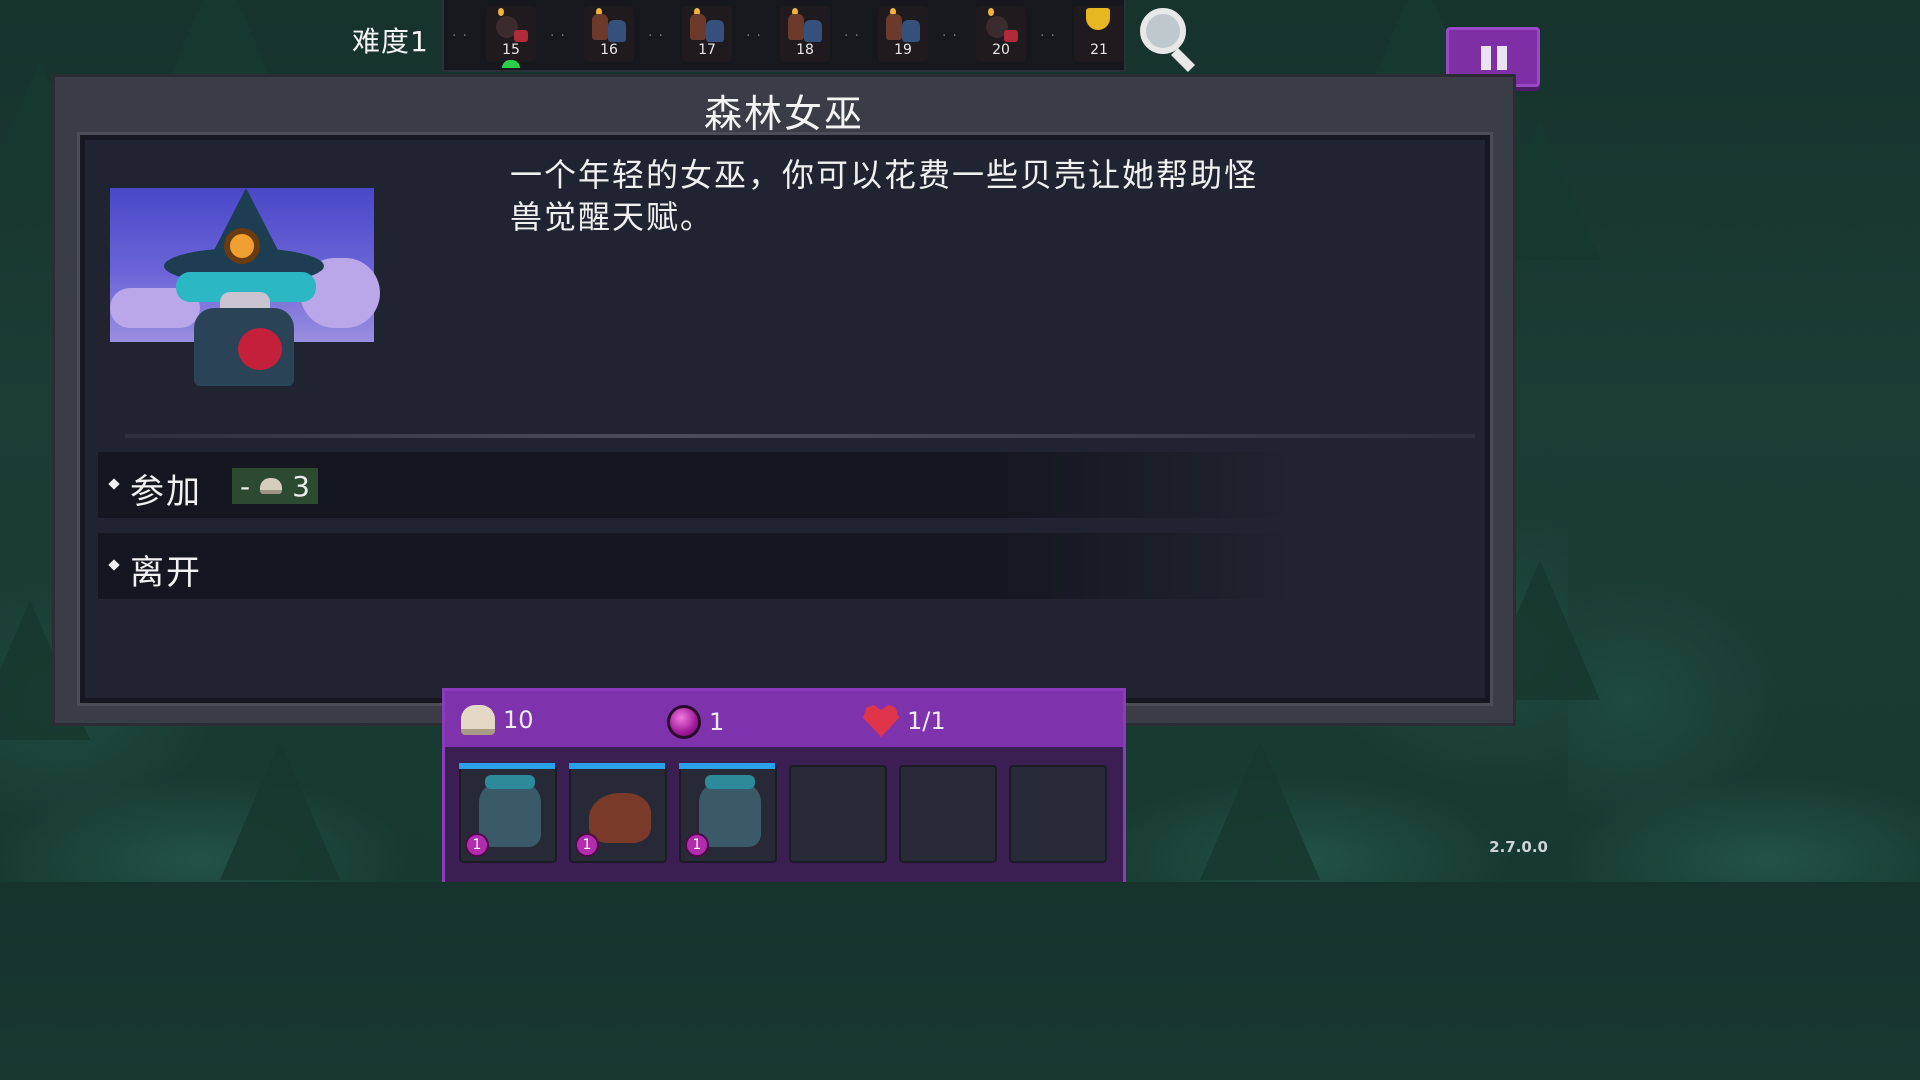 This screenshot has width=1920, height=1080. Describe the element at coordinates (784, 719) in the screenshot. I see `resource-bar: 10 1 1/1` at that location.